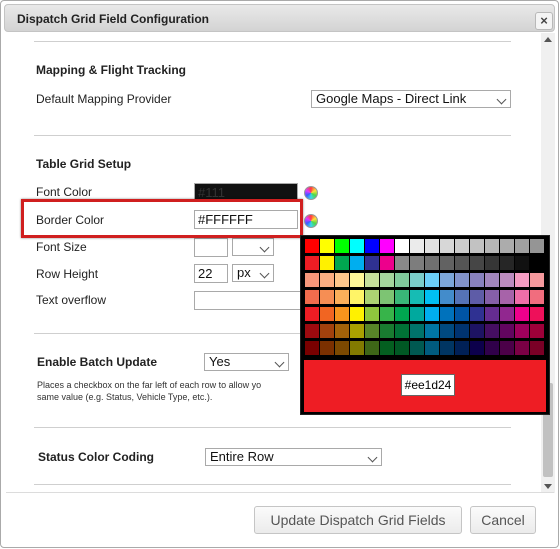 Image resolution: width=560 pixels, height=549 pixels. Describe the element at coordinates (358, 520) in the screenshot. I see `update-button: Update Dispatch Grid Fields` at that location.